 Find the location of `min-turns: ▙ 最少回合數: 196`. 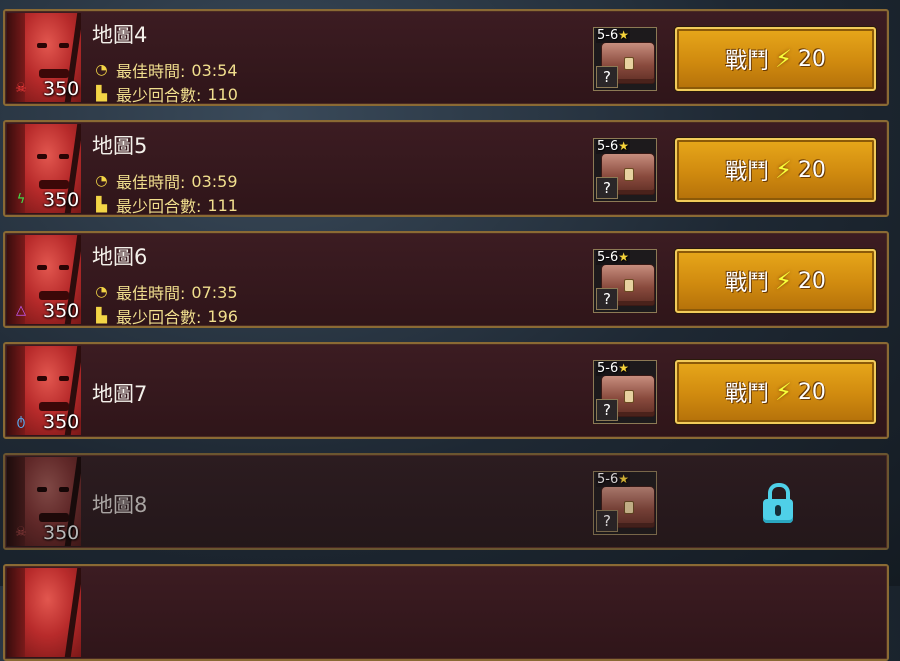

min-turns: ▙ 最少回合數: 196 is located at coordinates (165, 316).